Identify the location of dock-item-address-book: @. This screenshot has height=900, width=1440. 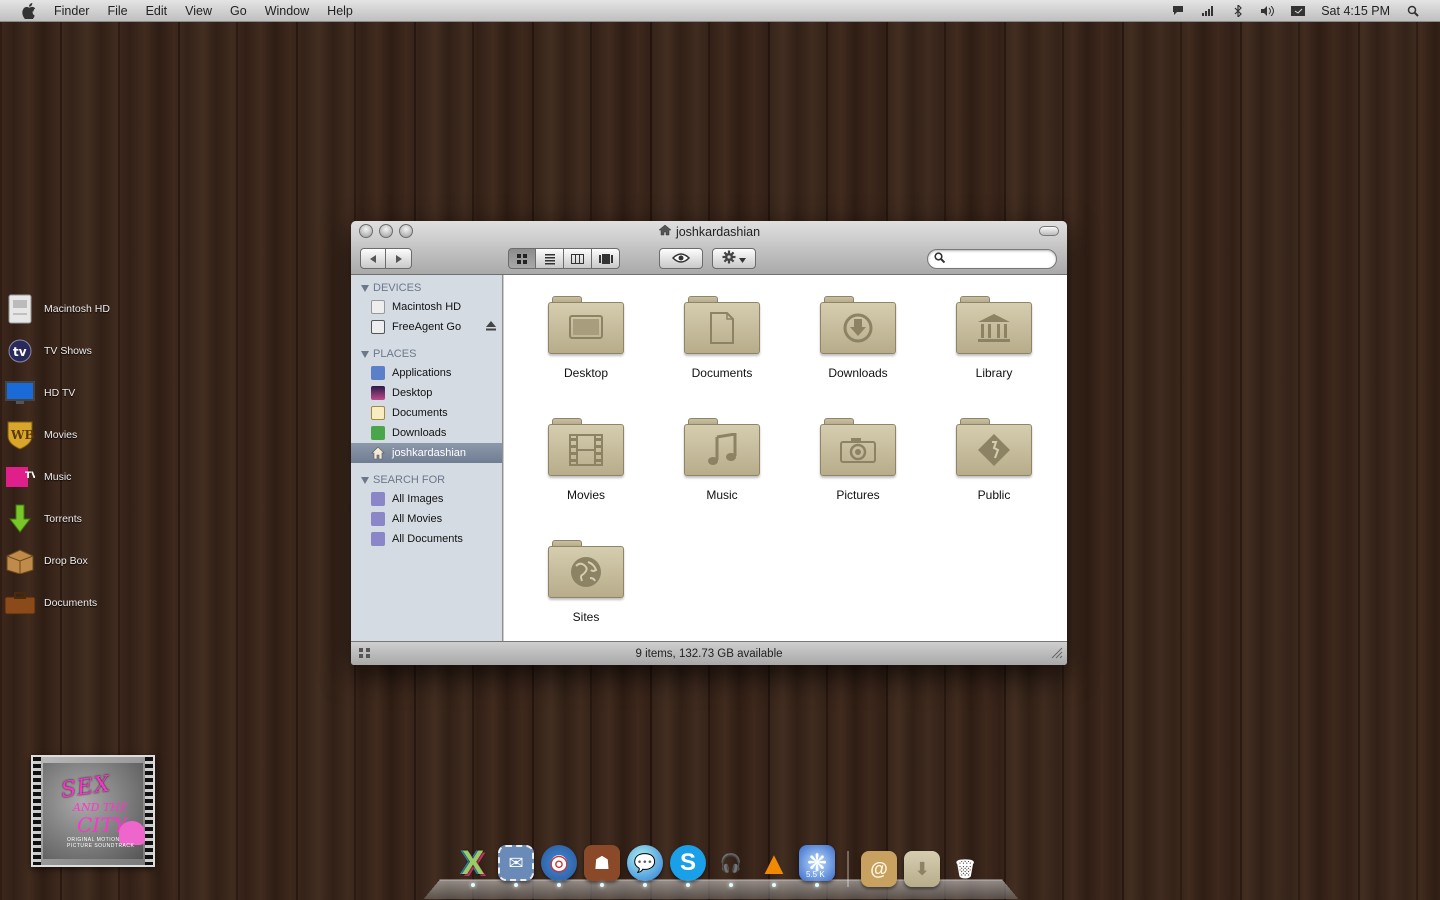
(879, 865).